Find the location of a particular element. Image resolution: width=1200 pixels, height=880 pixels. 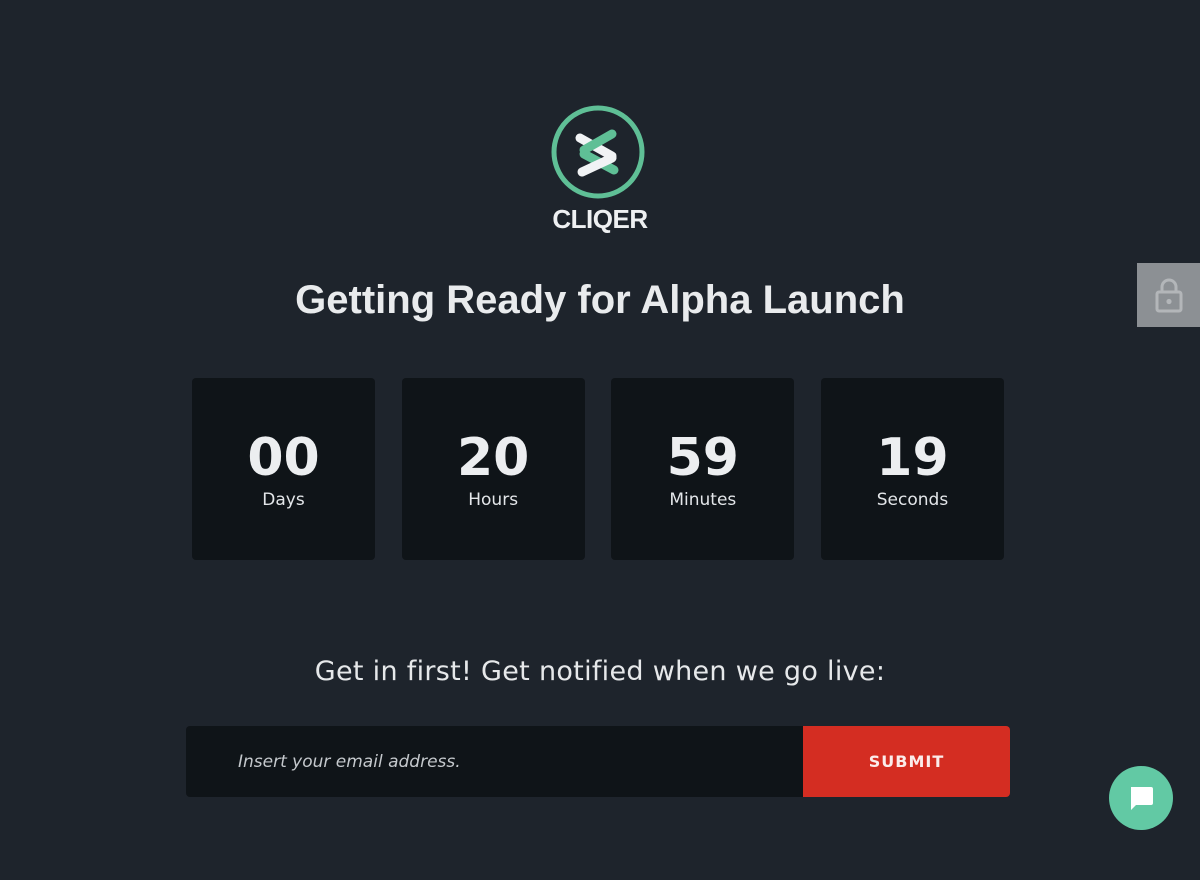

countdown-value: 19 is located at coordinates (912, 458).